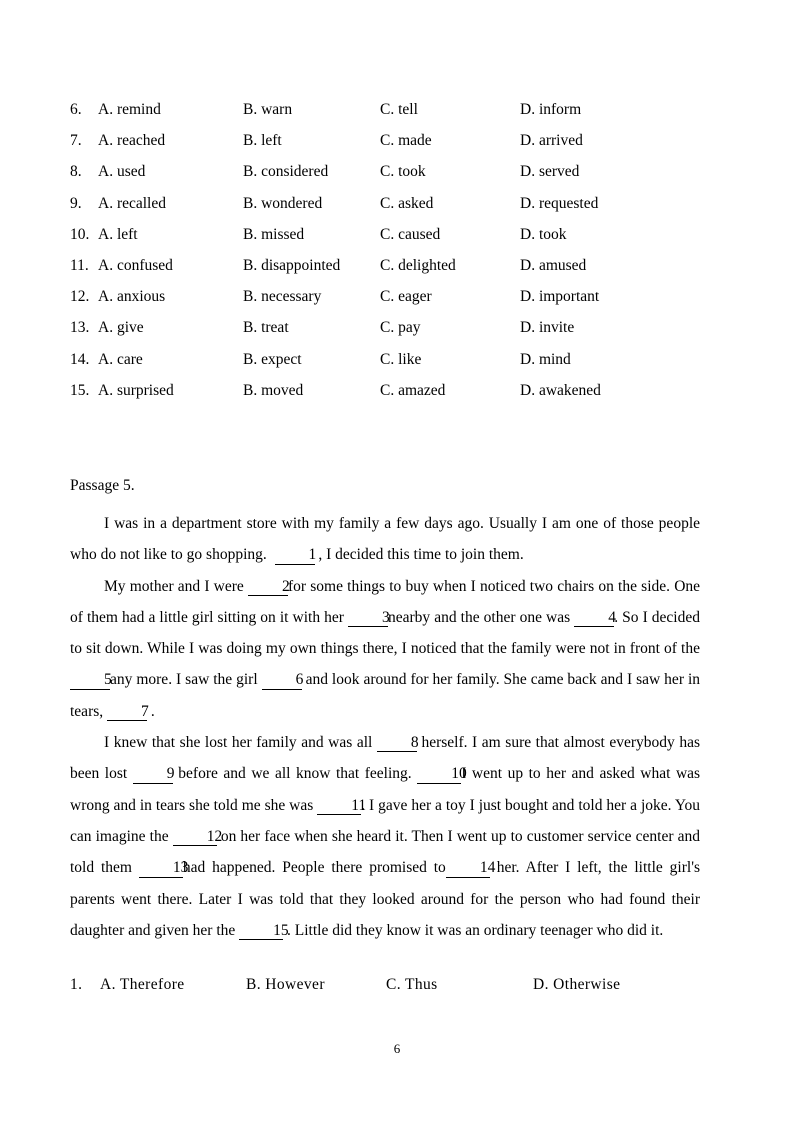 The width and height of the screenshot is (794, 1123). I want to click on answer-blank-4: 4, so click(595, 618).